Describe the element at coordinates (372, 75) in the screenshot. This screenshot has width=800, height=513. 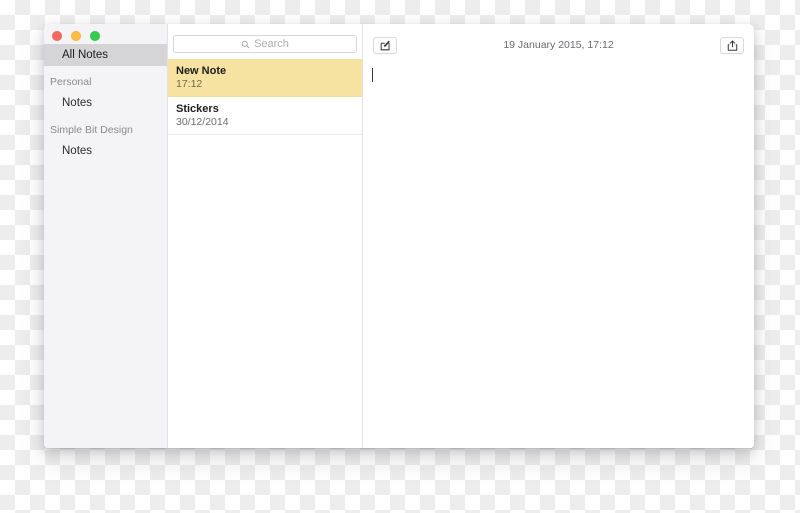
I see `text-caret` at that location.